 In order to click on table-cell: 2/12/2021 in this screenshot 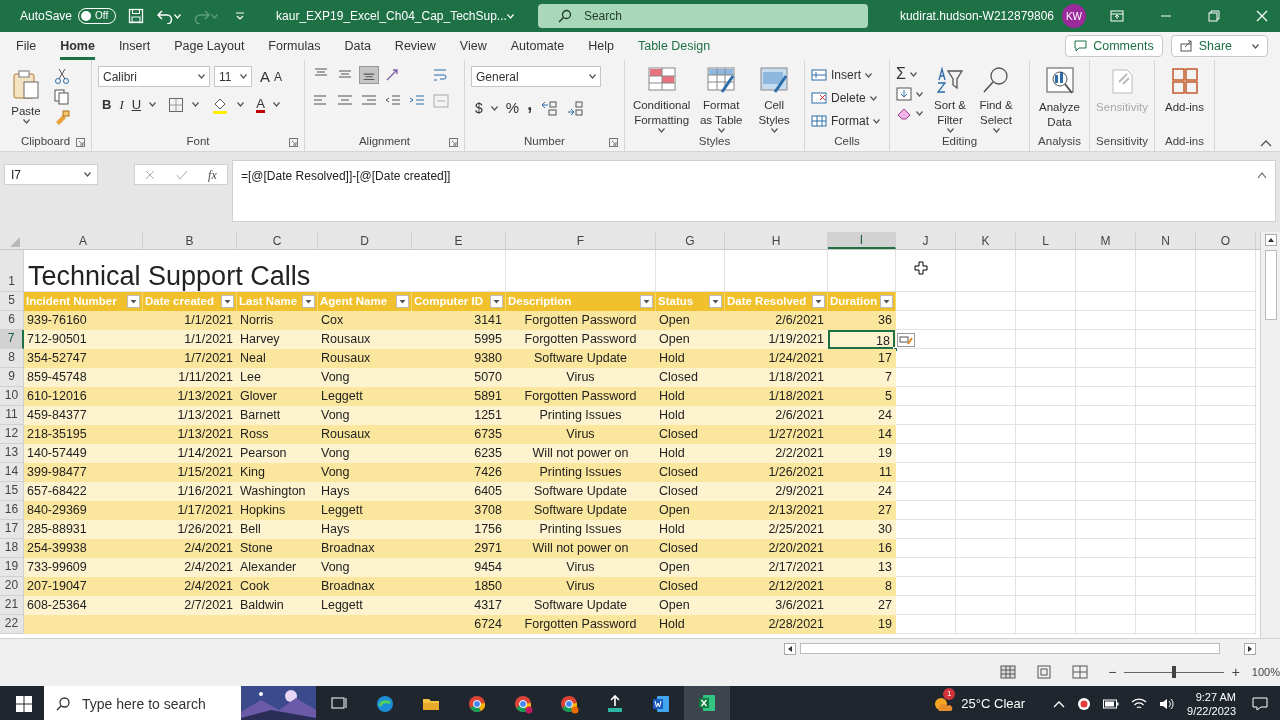, I will do `click(776, 586)`.